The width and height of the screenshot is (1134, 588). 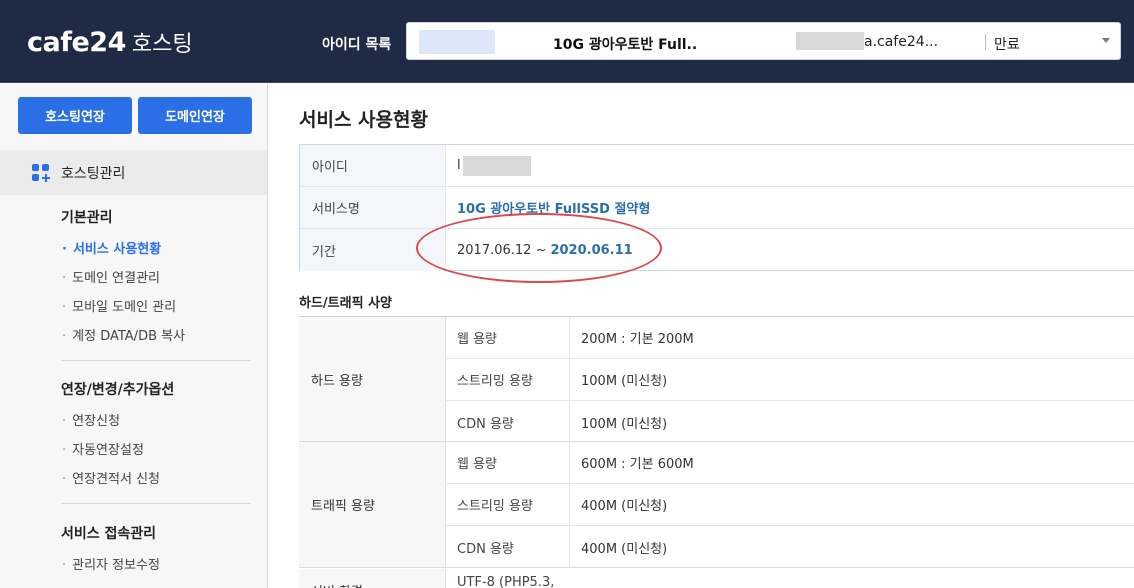 What do you see at coordinates (363, 120) in the screenshot?
I see `page-title: 서비스 사용현황` at bounding box center [363, 120].